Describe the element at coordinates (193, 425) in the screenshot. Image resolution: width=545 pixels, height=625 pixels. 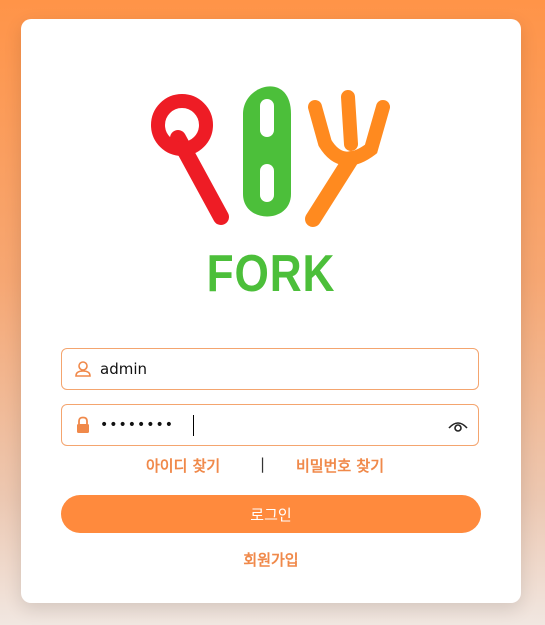
I see `text-caret` at that location.